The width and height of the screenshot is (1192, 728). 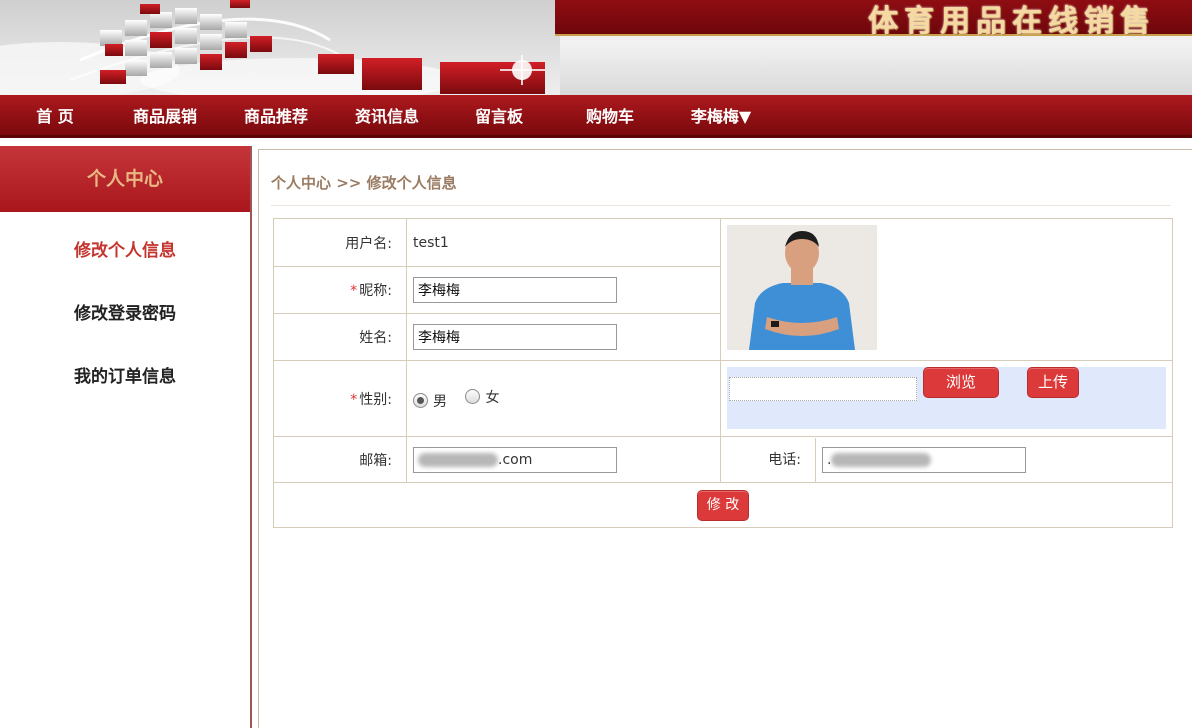 What do you see at coordinates (1053, 382) in the screenshot?
I see `upload-button: 上传` at bounding box center [1053, 382].